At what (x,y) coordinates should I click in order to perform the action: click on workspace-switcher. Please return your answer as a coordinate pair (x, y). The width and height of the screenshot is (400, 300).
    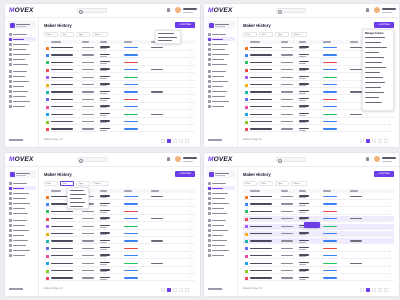
    Looking at the image, I should click on (221, 25).